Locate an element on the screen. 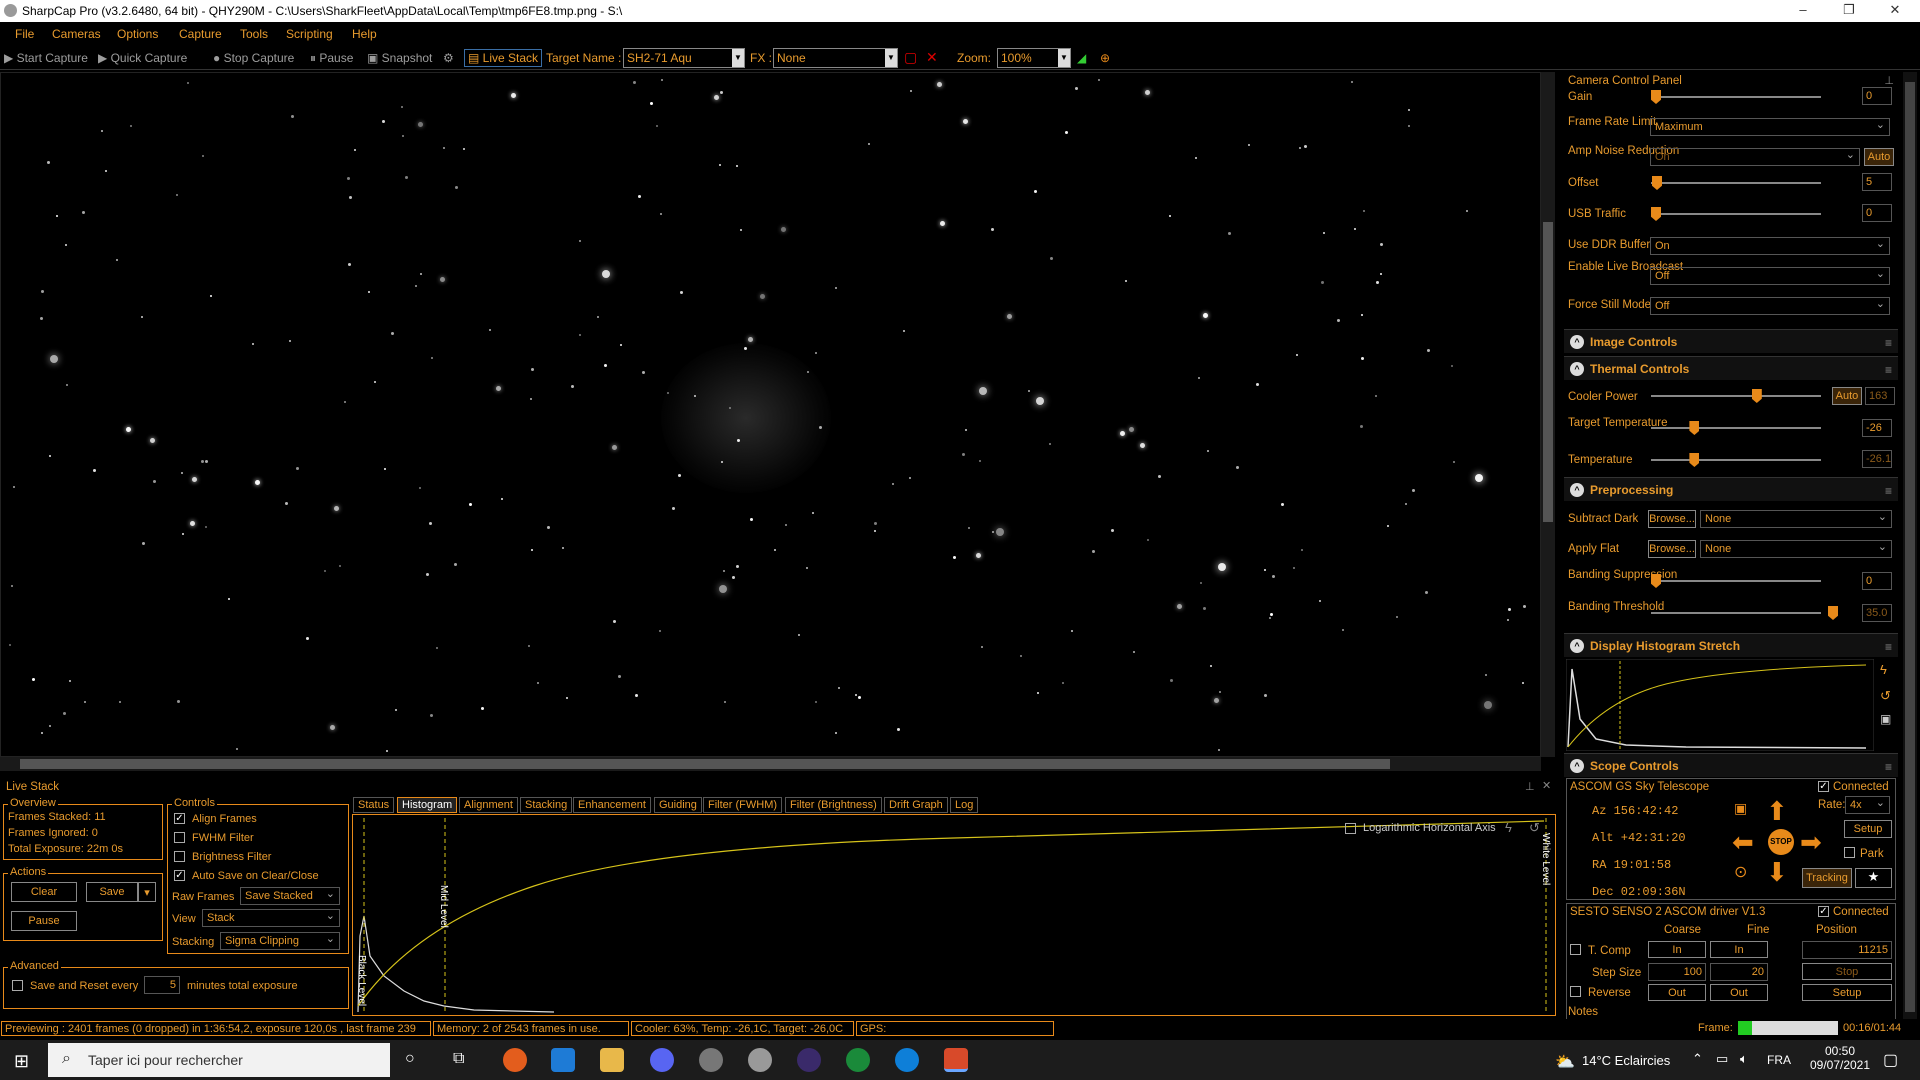  rate-select: 4x is located at coordinates (1867, 805).